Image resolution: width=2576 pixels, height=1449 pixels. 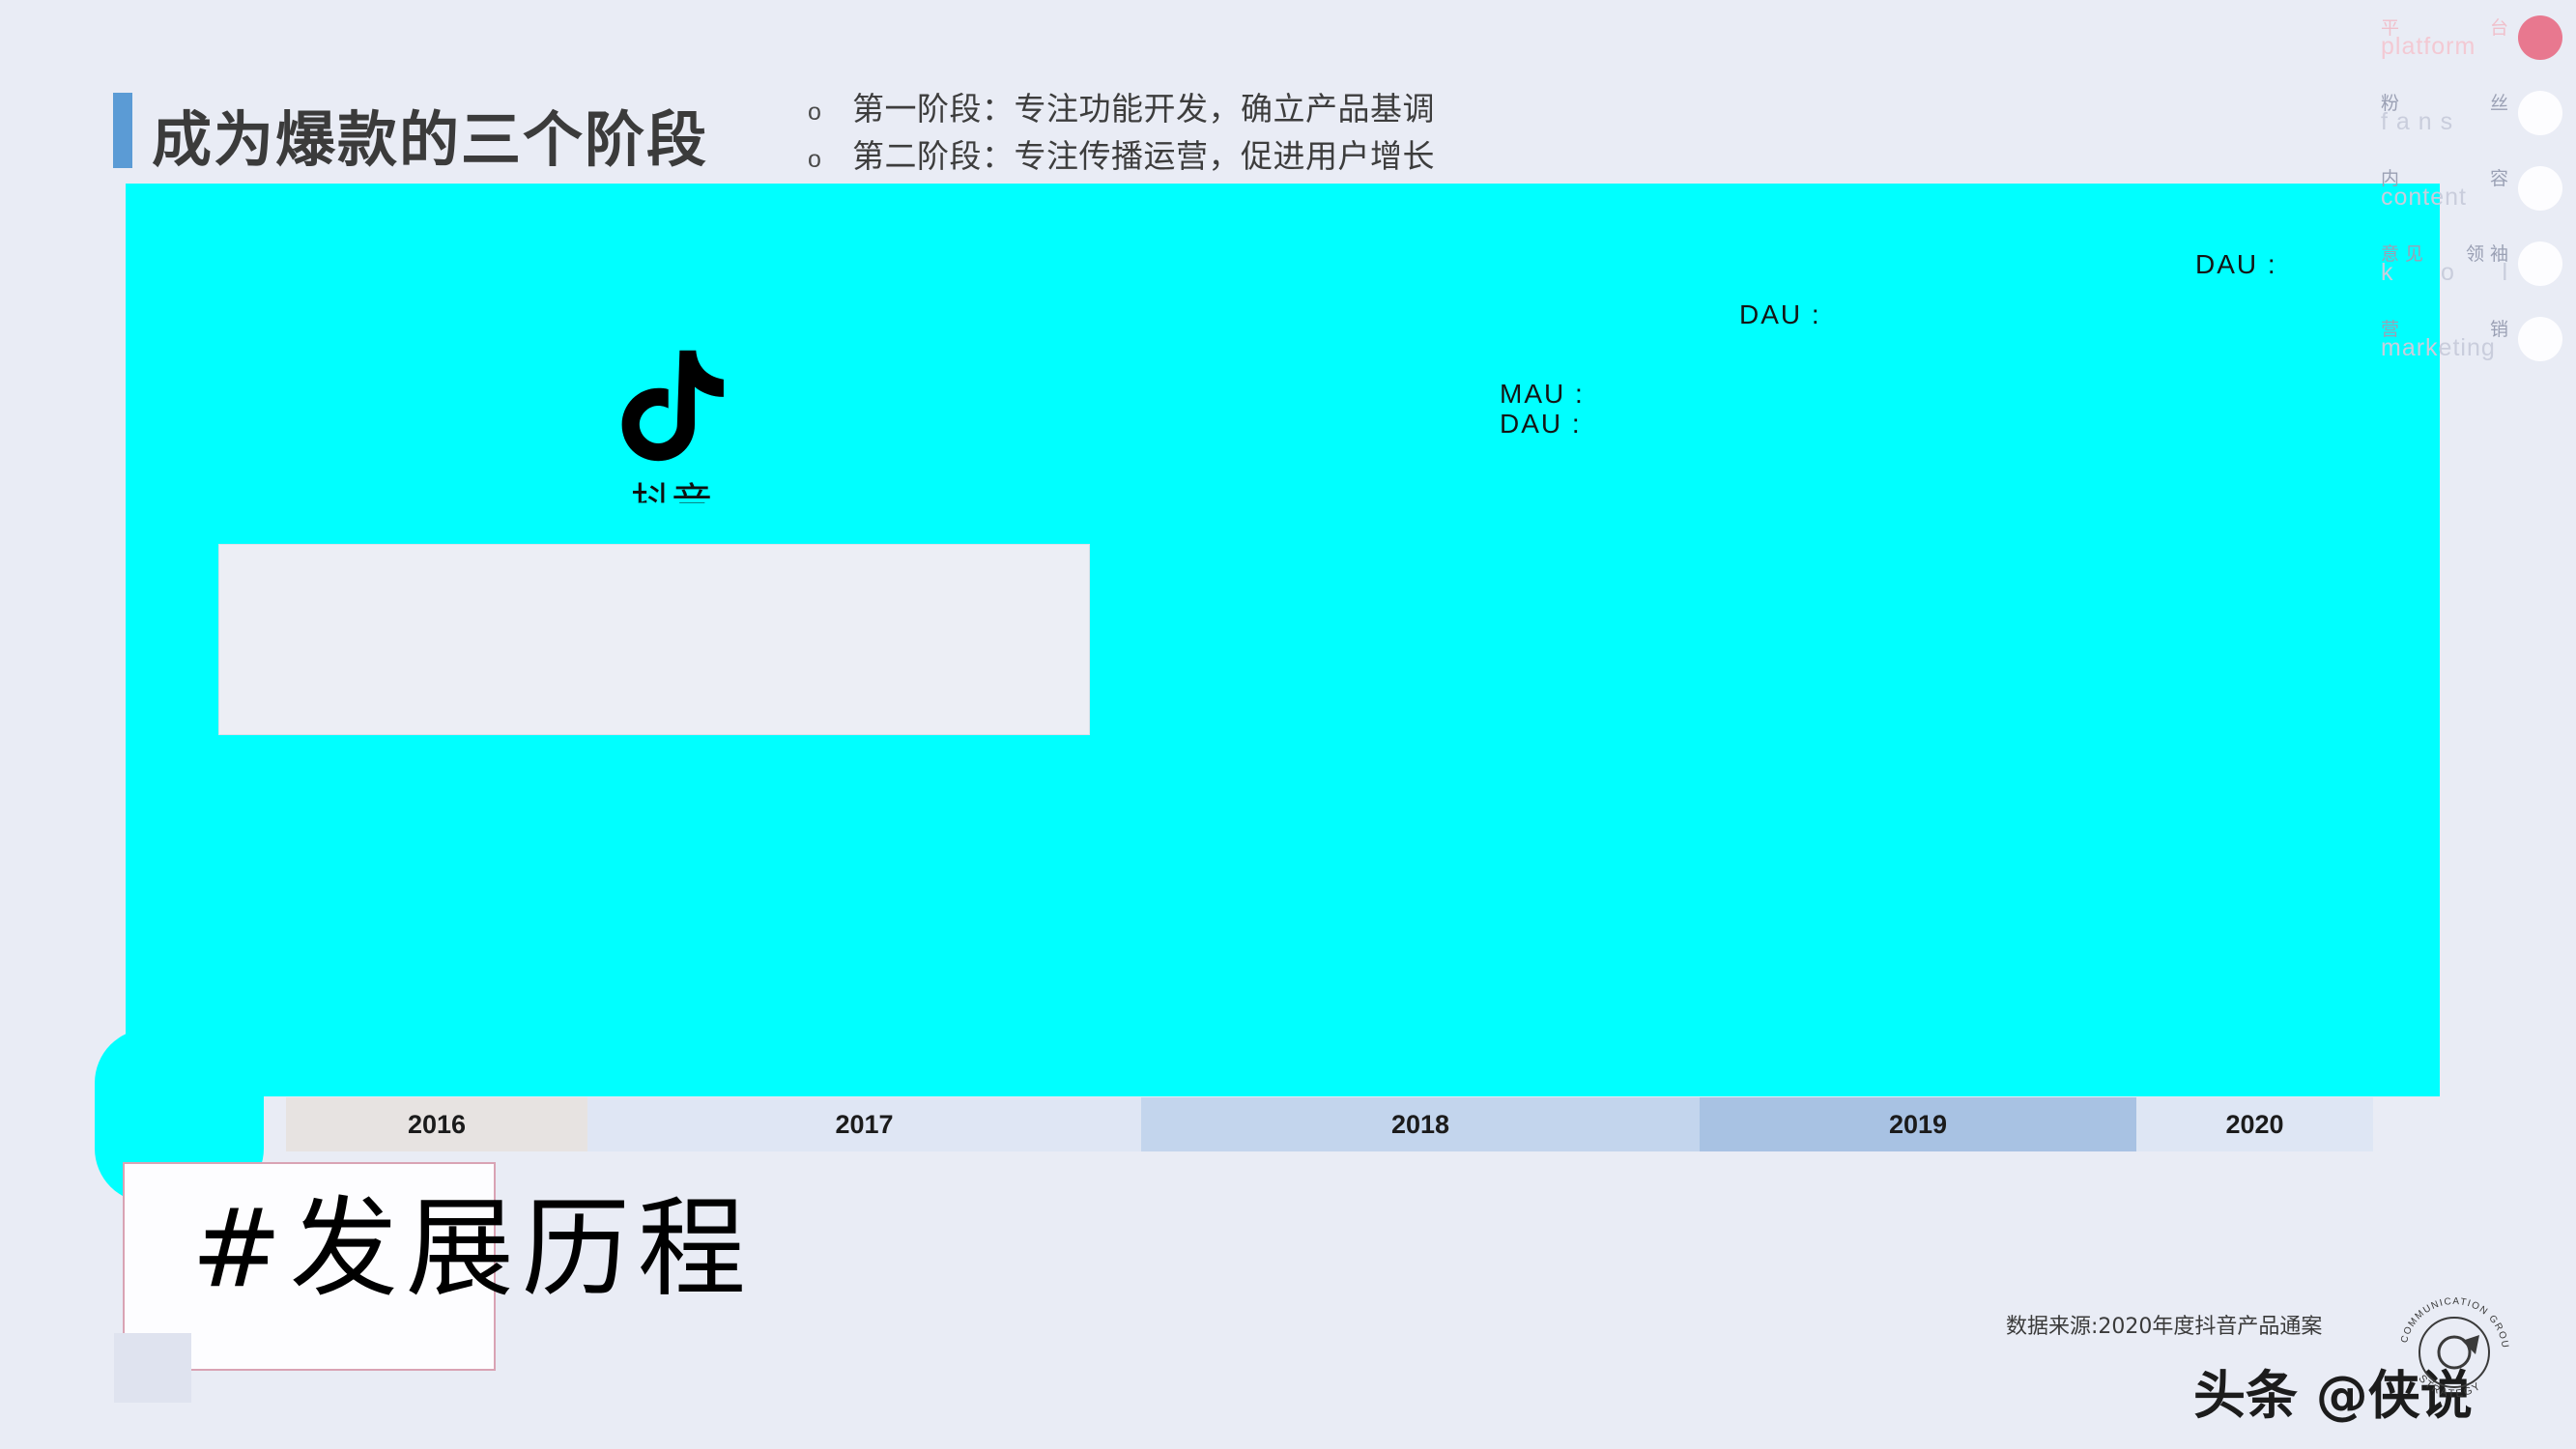 I want to click on data-source-note: 数据来源:2020年度抖音产品通案, so click(x=2165, y=1327).